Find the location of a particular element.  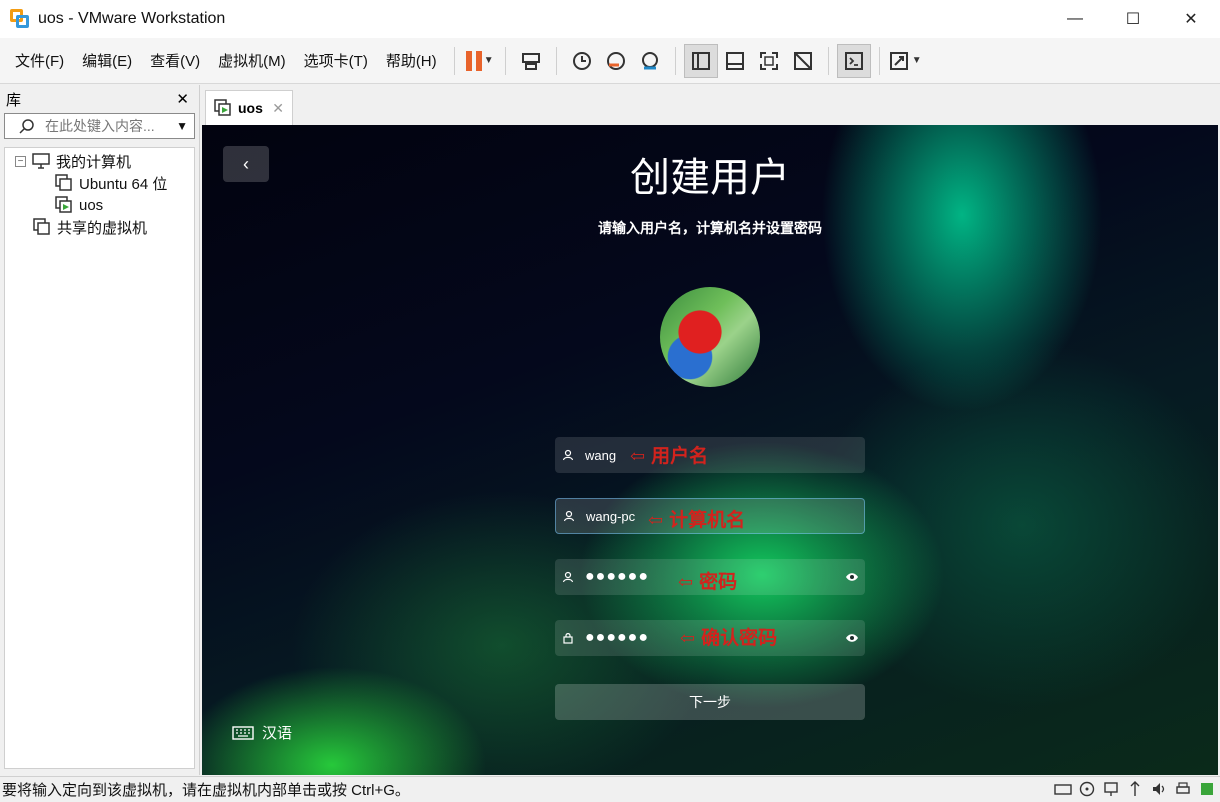

library-panel-icon is located at coordinates (700, 60).